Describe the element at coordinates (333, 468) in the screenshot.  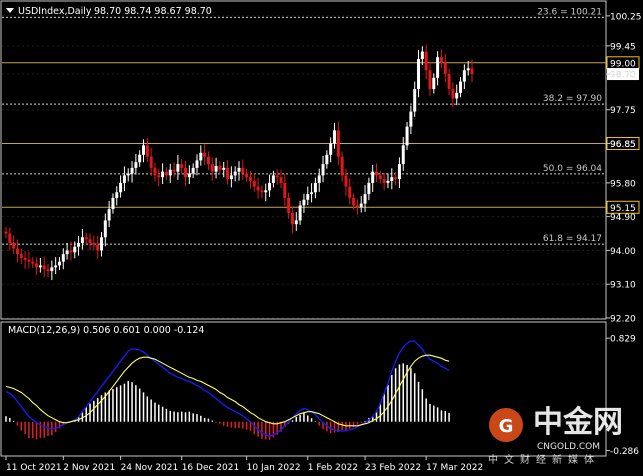
I see `date-tick-label: 1 Feb 2022` at that location.